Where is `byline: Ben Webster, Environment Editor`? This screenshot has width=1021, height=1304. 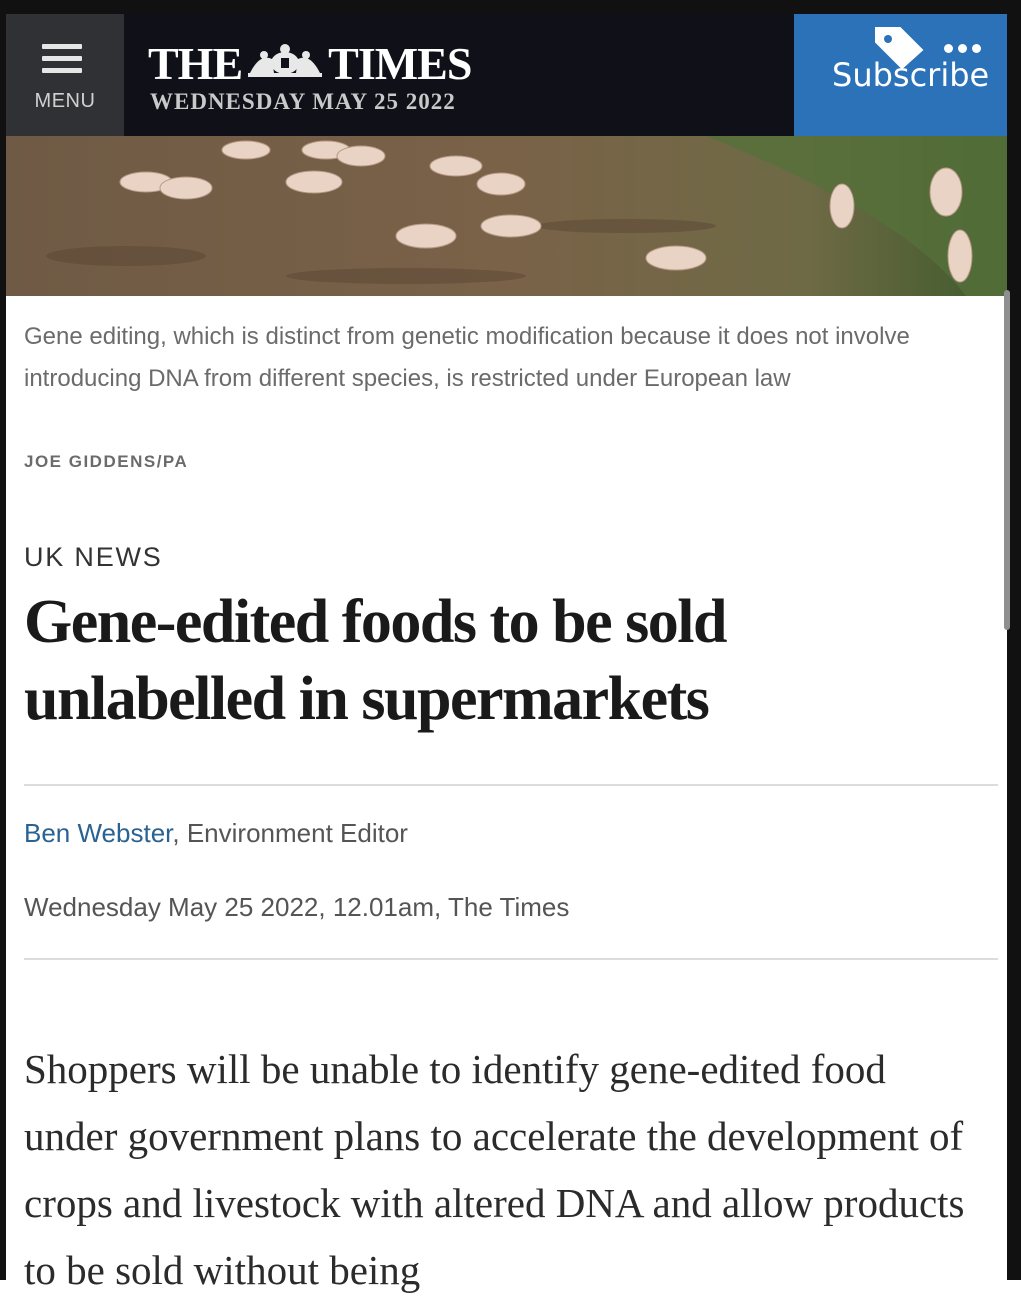
byline: Ben Webster, Environment Editor is located at coordinates (216, 833).